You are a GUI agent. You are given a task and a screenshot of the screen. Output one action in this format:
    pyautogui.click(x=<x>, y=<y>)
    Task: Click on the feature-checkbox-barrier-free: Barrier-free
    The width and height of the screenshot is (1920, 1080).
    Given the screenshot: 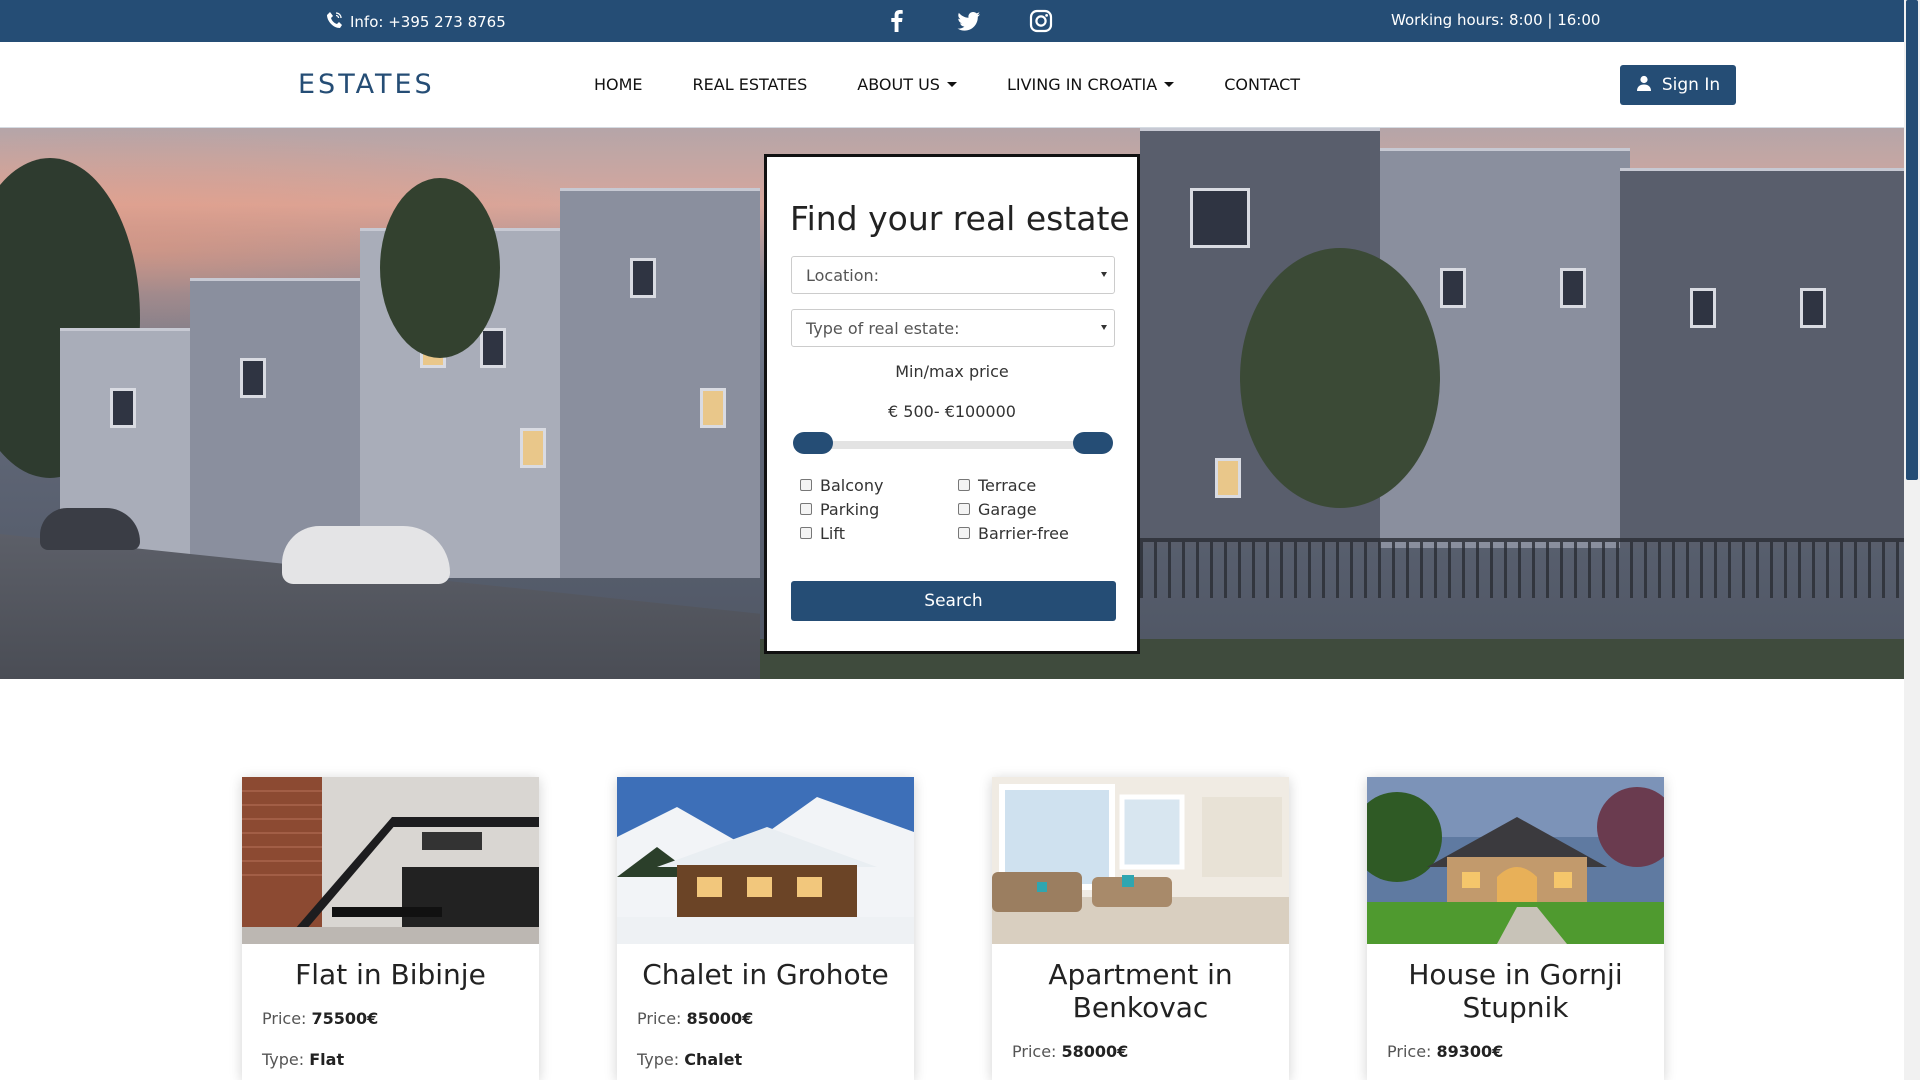 What is the action you would take?
    pyautogui.click(x=1023, y=533)
    